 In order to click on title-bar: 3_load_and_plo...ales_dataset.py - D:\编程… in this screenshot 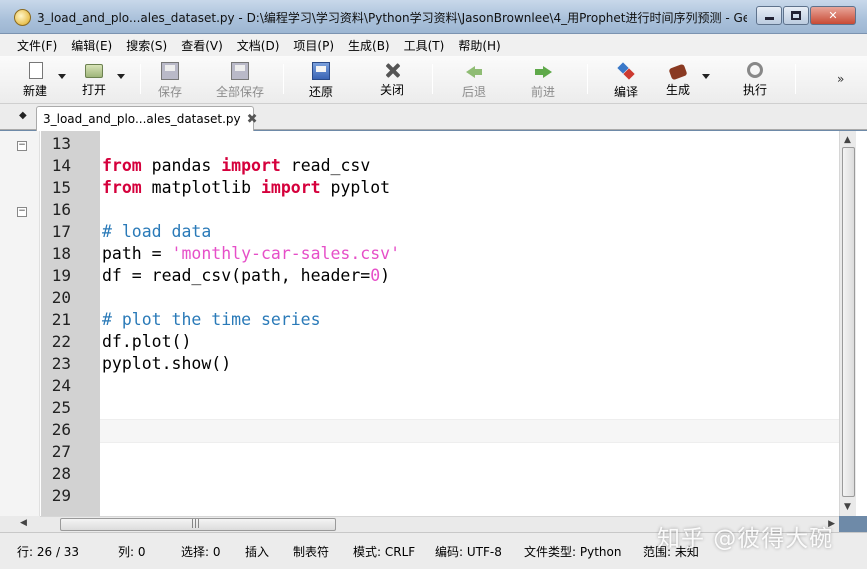, I will do `click(433, 17)`.